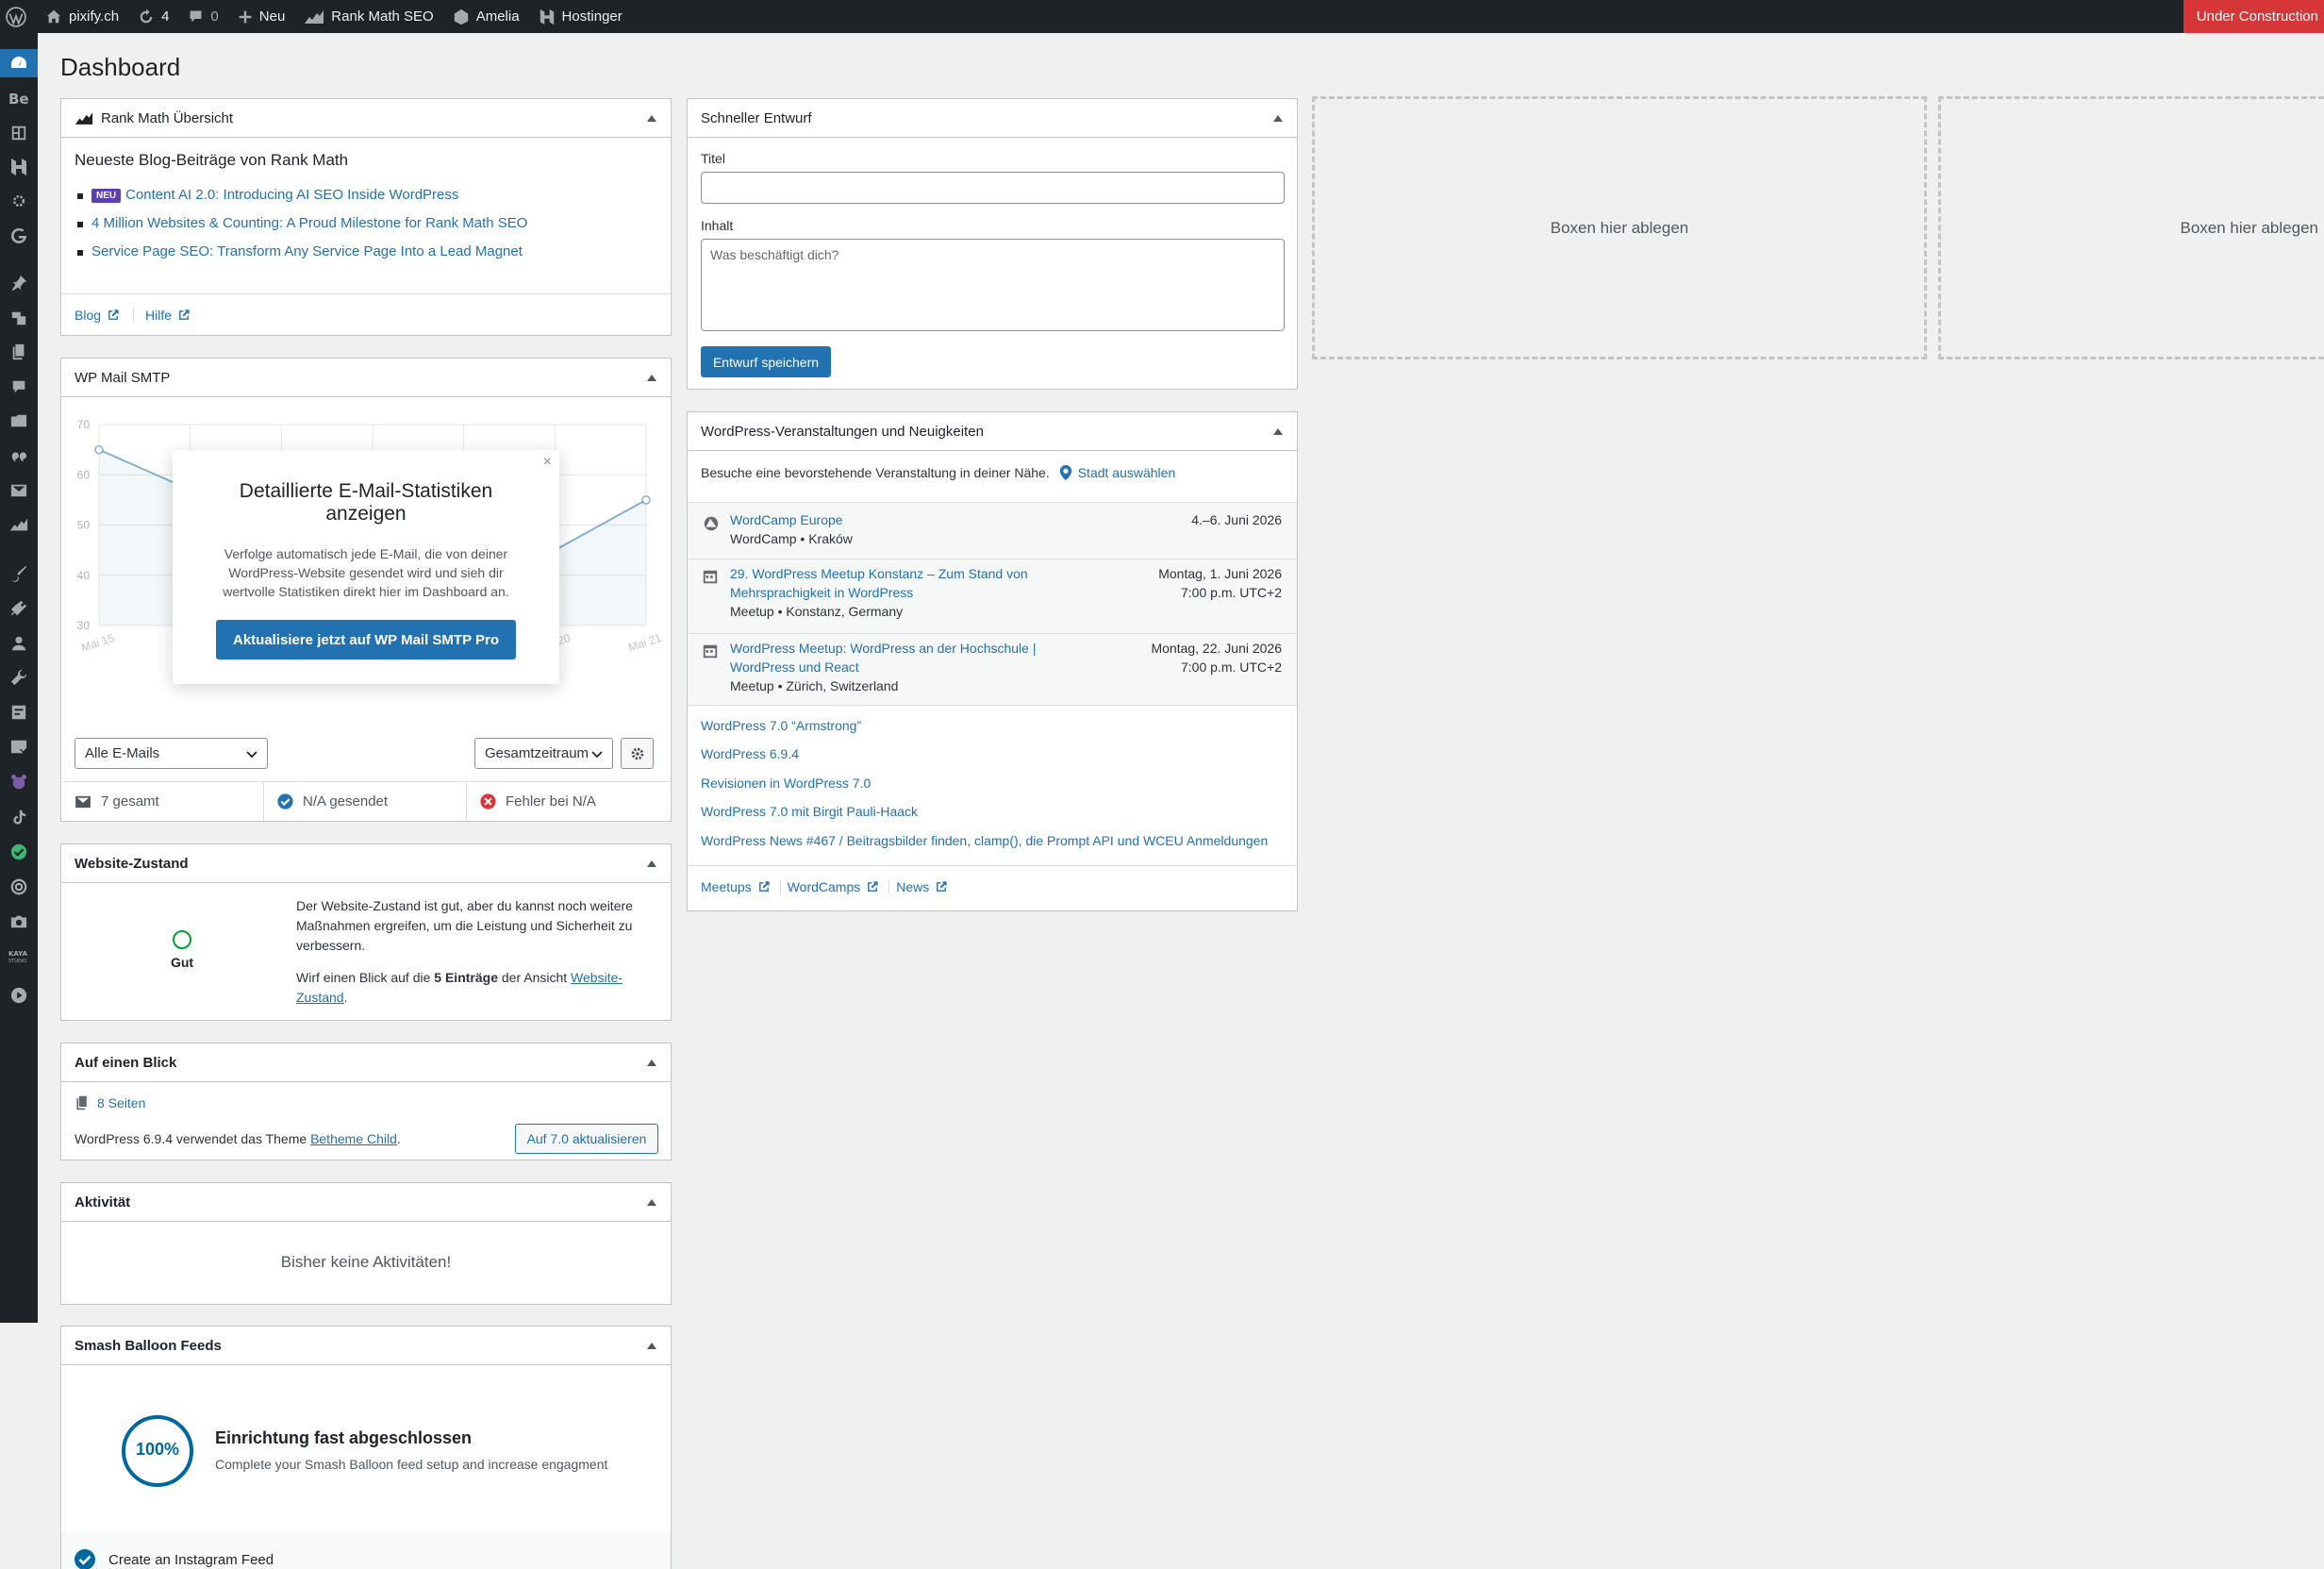 Image resolution: width=2324 pixels, height=1569 pixels. I want to click on menu-tiktok, so click(19, 817).